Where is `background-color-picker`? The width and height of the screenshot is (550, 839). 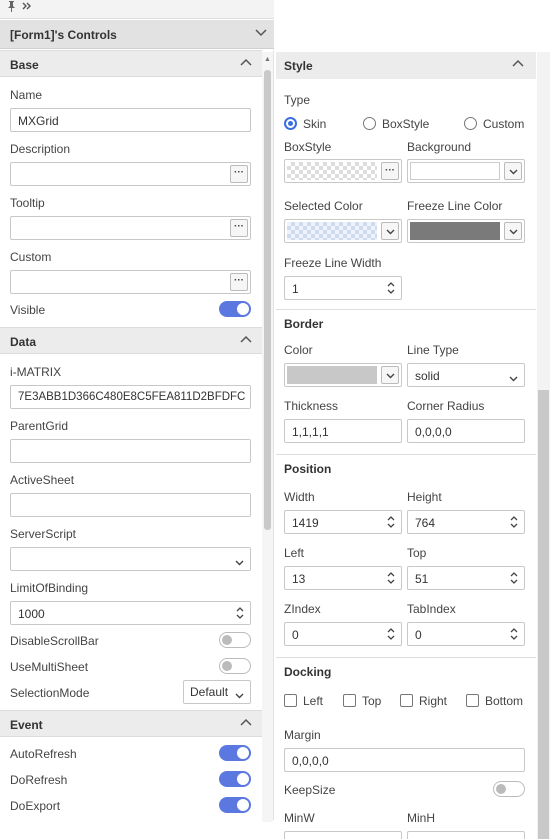
background-color-picker is located at coordinates (466, 171).